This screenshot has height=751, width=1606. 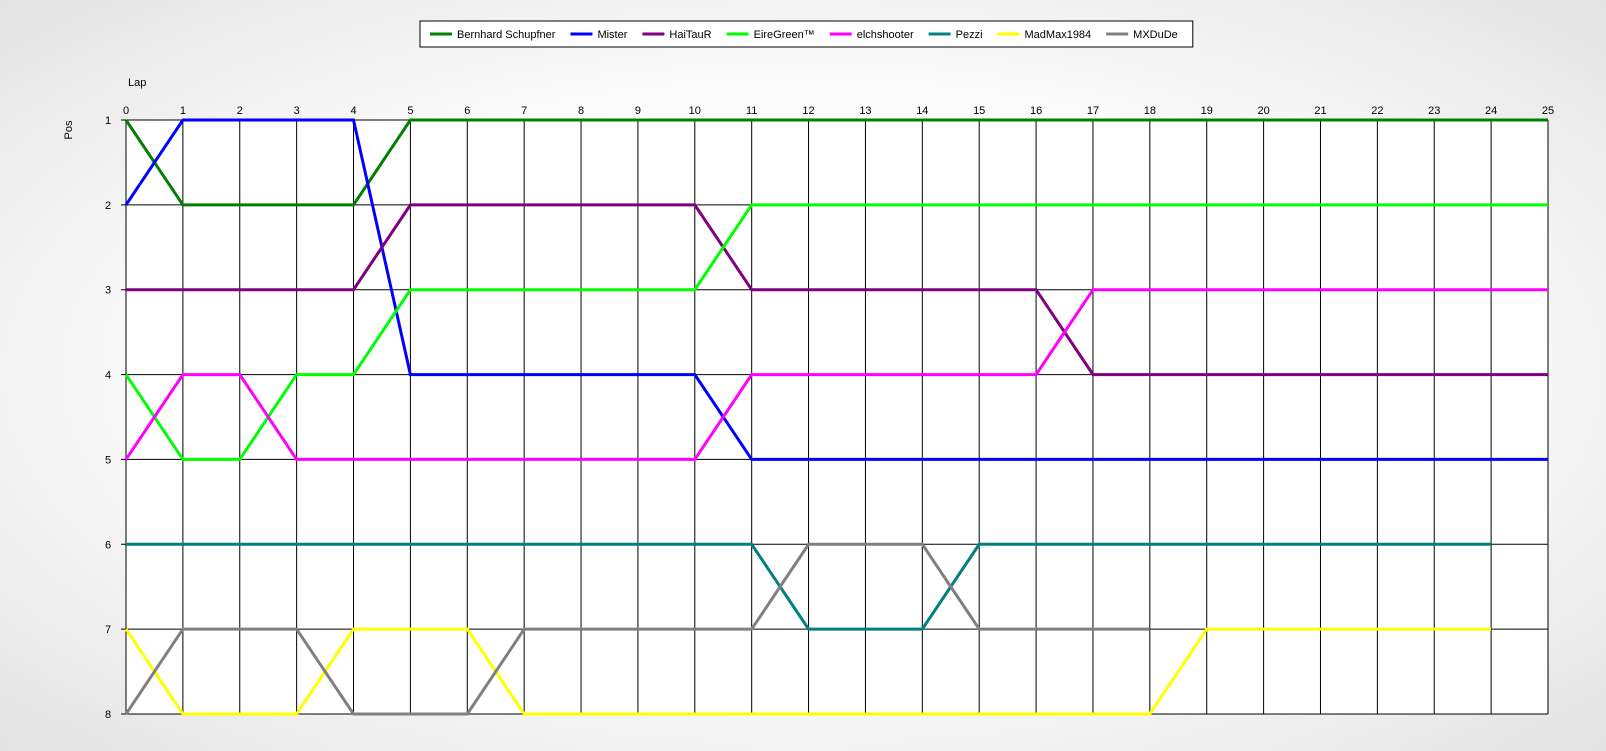 What do you see at coordinates (108, 545) in the screenshot?
I see `y-tick-label: 6` at bounding box center [108, 545].